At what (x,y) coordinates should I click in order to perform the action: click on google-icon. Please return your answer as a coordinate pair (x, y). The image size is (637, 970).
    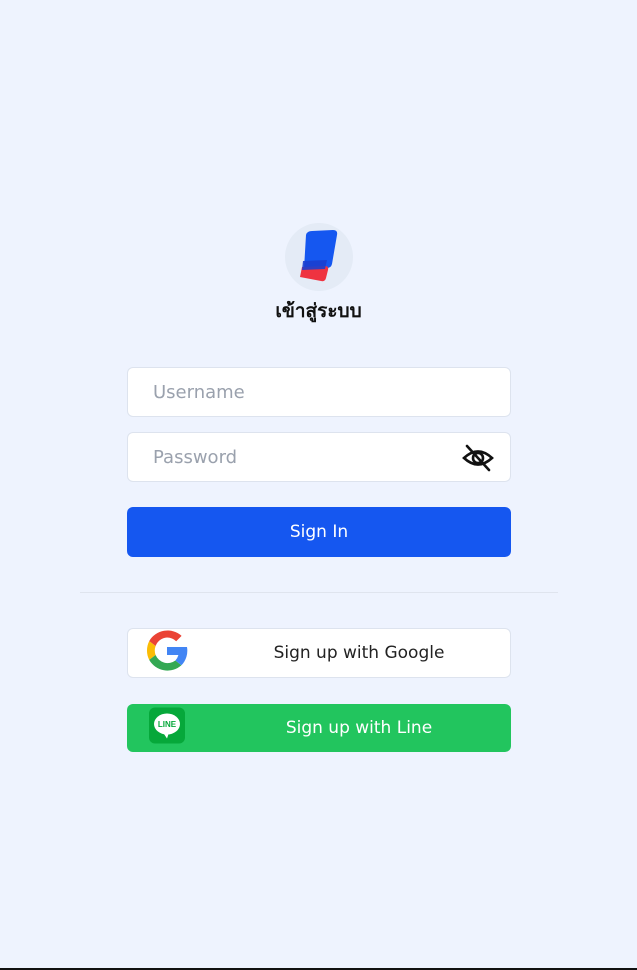
    Looking at the image, I should click on (167, 653).